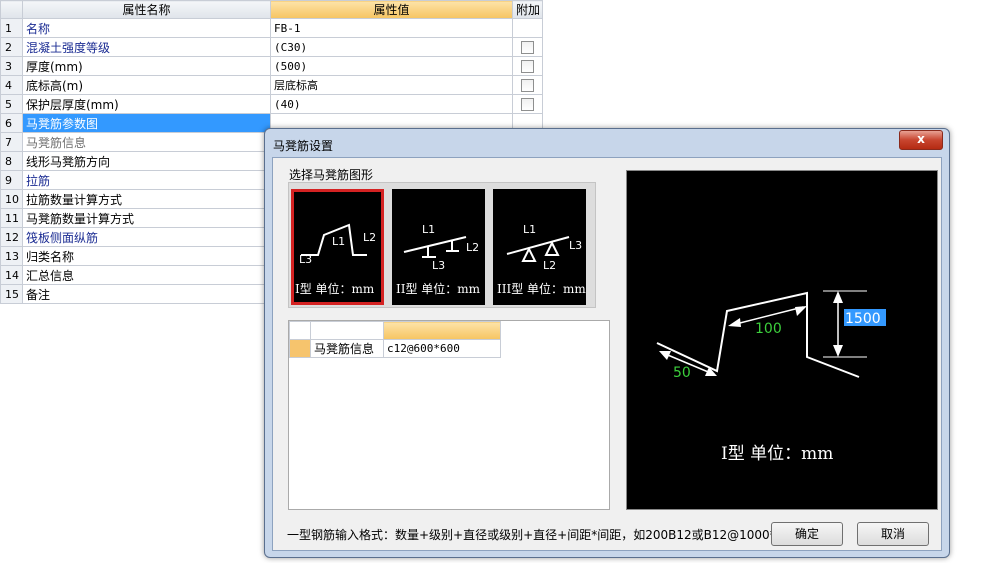 This screenshot has height=563, width=999. Describe the element at coordinates (771, 377) in the screenshot. I see `preview-diagram: 1500 100 50 I型 单位：mm` at that location.